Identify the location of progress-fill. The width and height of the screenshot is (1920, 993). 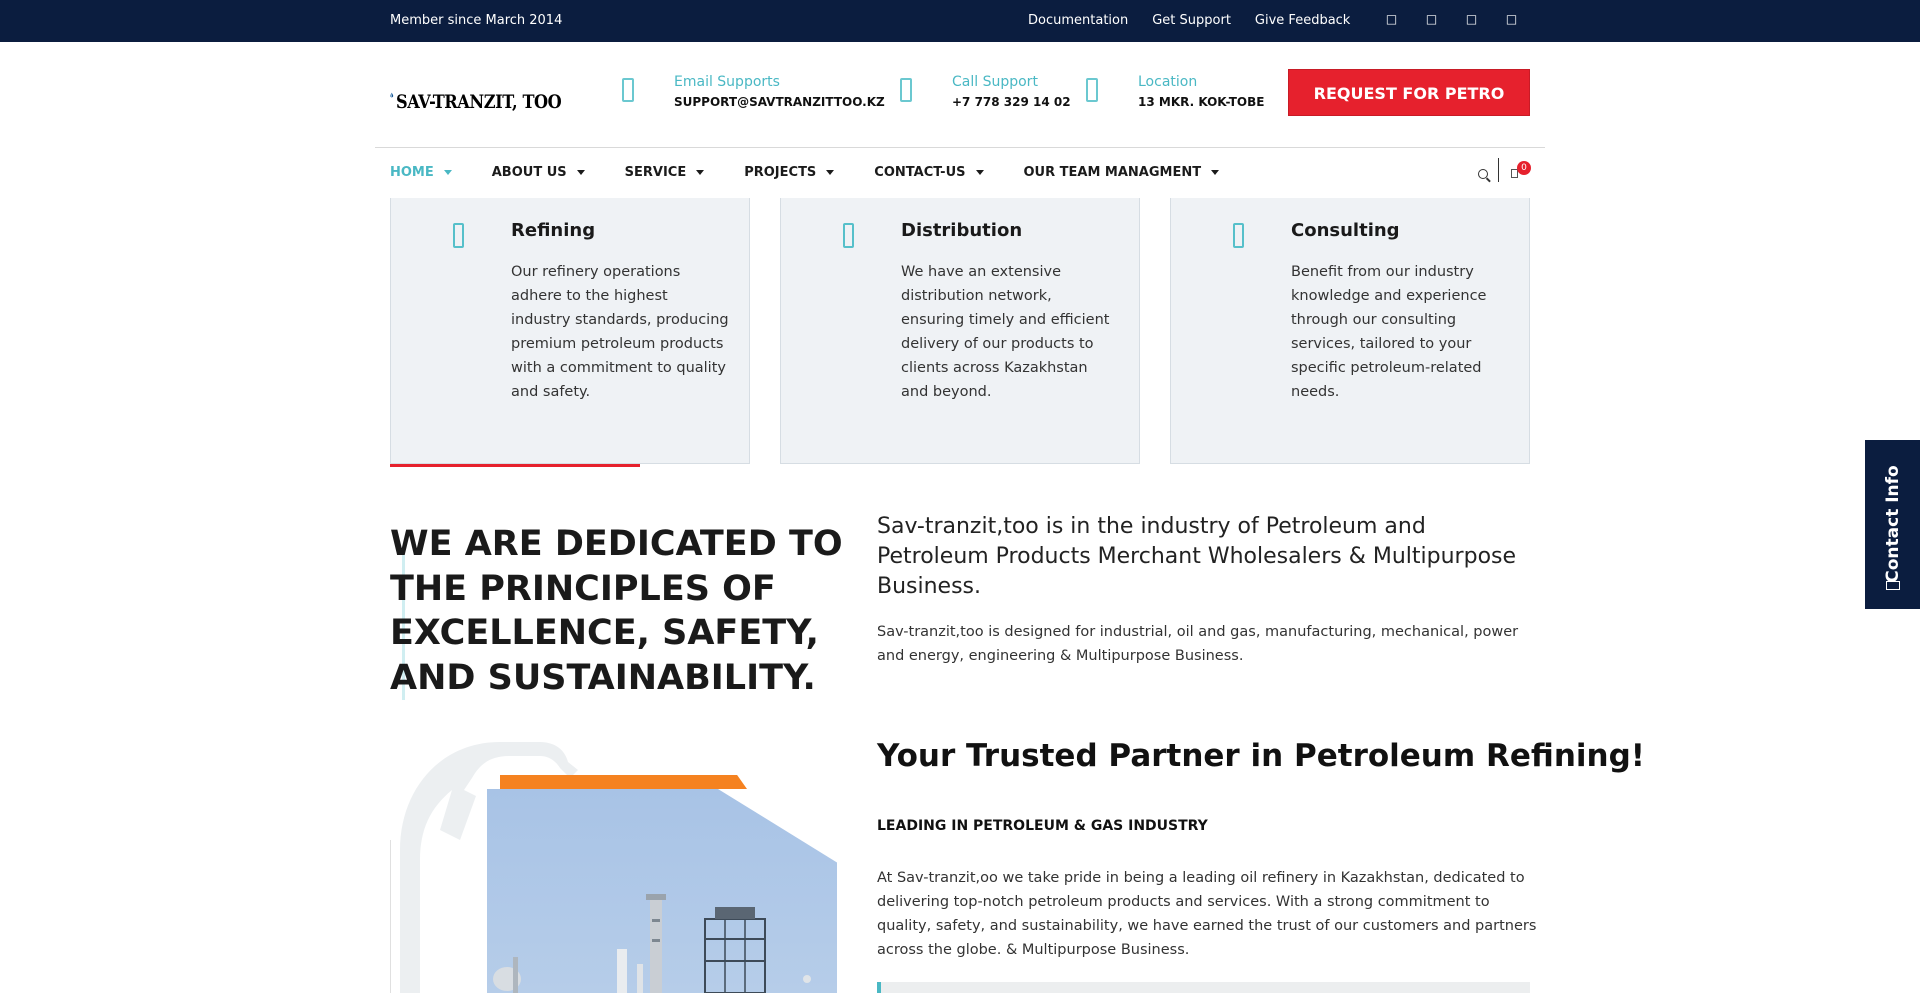
(879, 987).